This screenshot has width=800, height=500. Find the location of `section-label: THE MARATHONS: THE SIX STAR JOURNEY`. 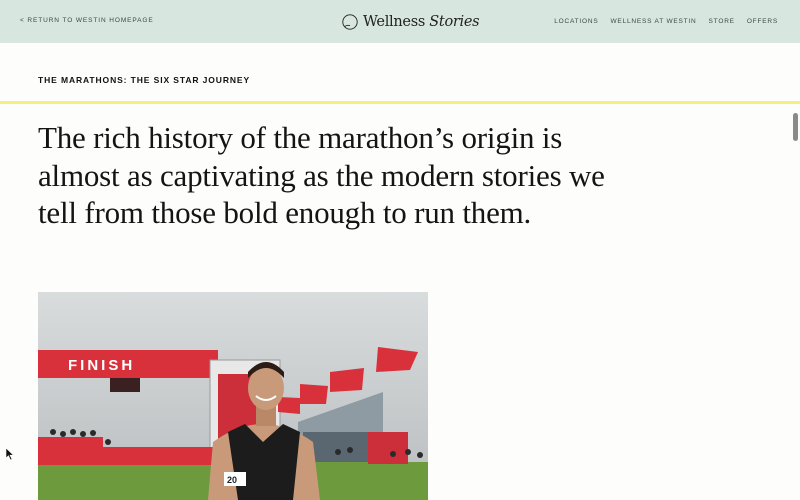

section-label: THE MARATHONS: THE SIX STAR JOURNEY is located at coordinates (144, 80).